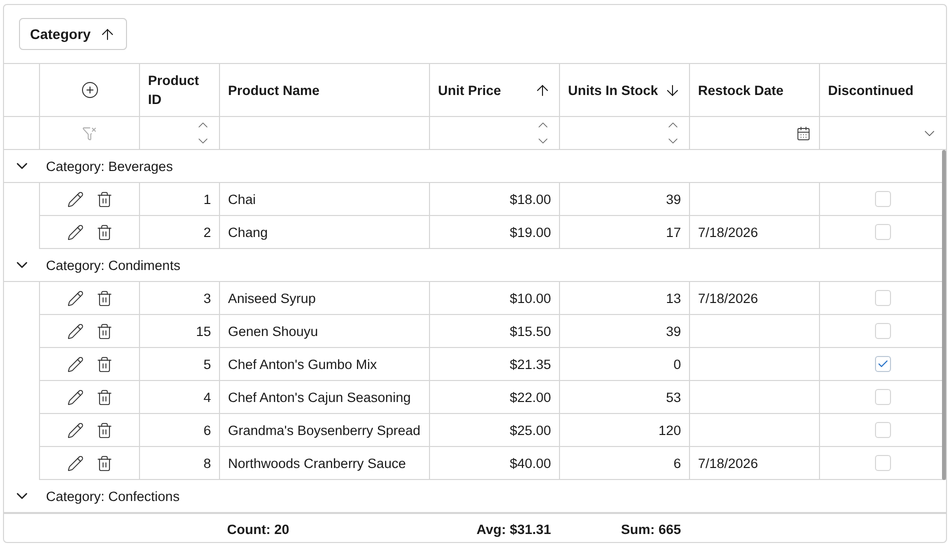 This screenshot has height=548, width=950. I want to click on summary-text: Sum: 665, so click(650, 529).